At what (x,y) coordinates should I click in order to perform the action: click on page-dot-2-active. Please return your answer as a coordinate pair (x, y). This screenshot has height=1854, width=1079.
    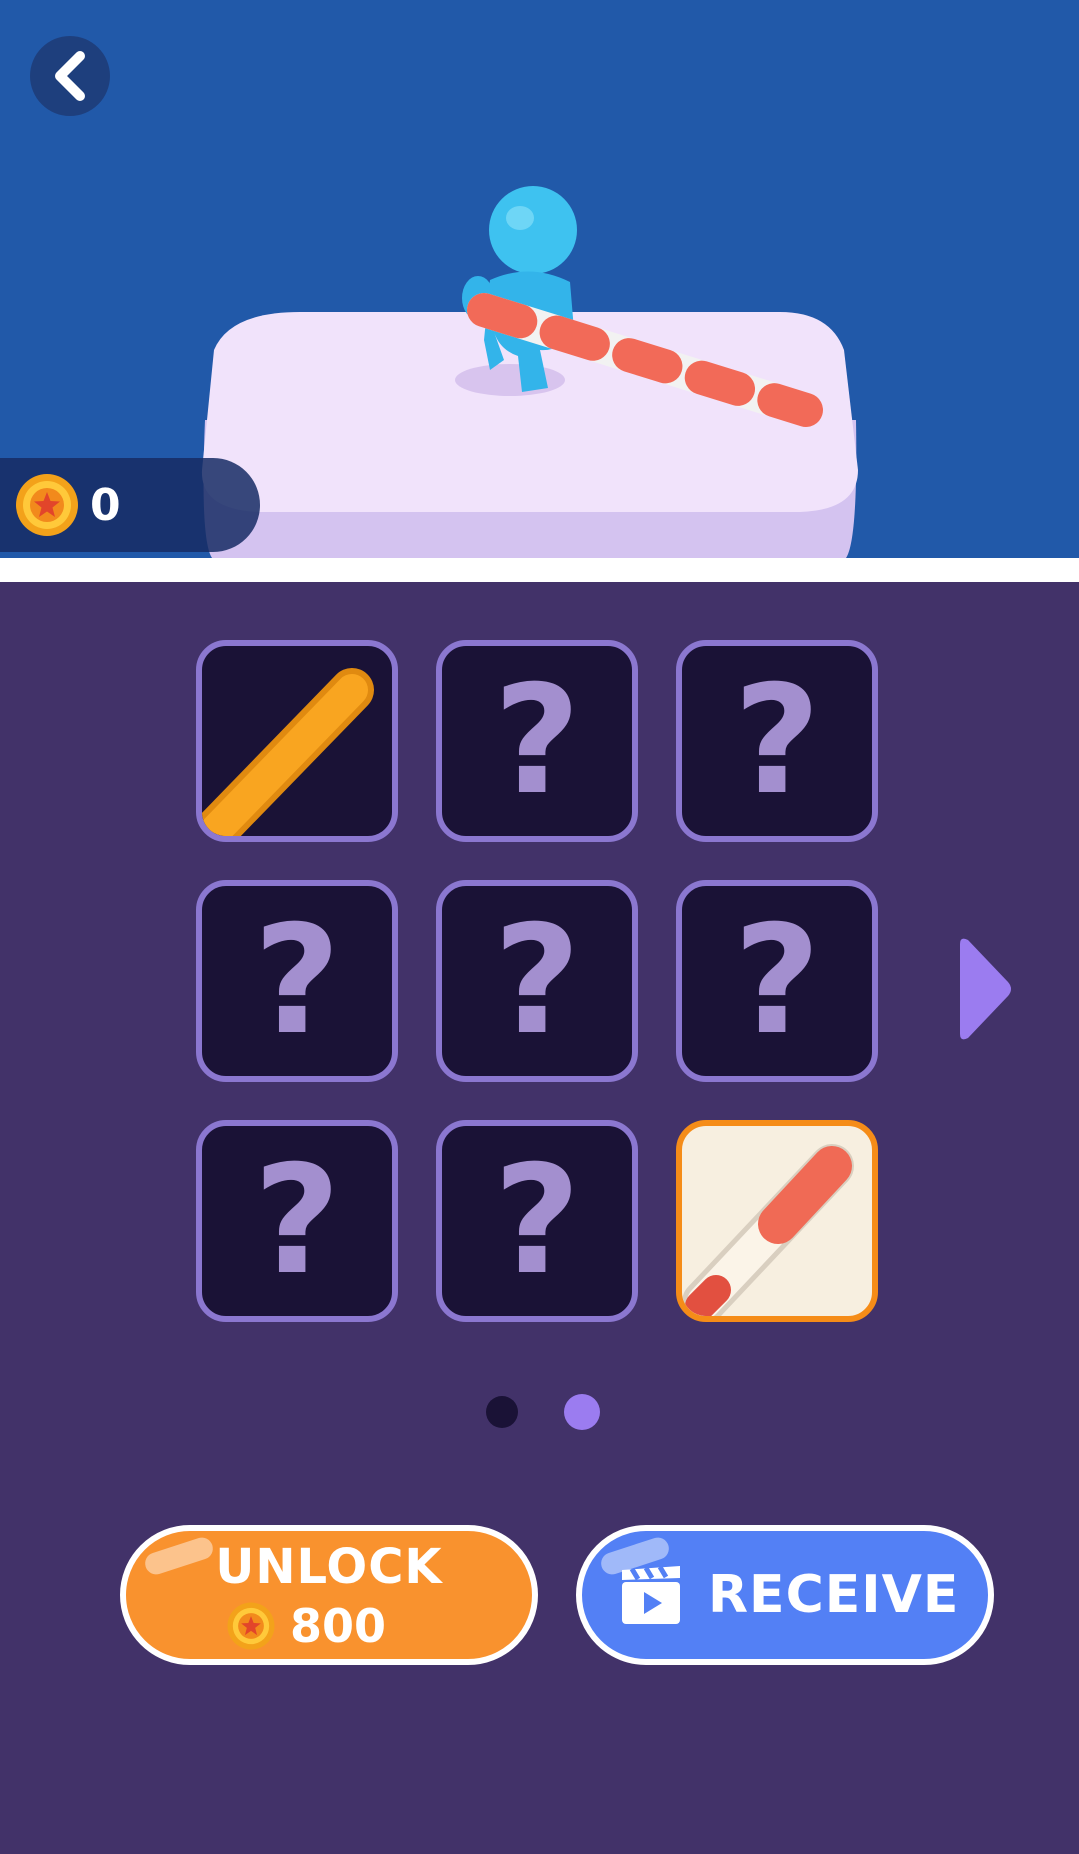
    Looking at the image, I should click on (582, 1412).